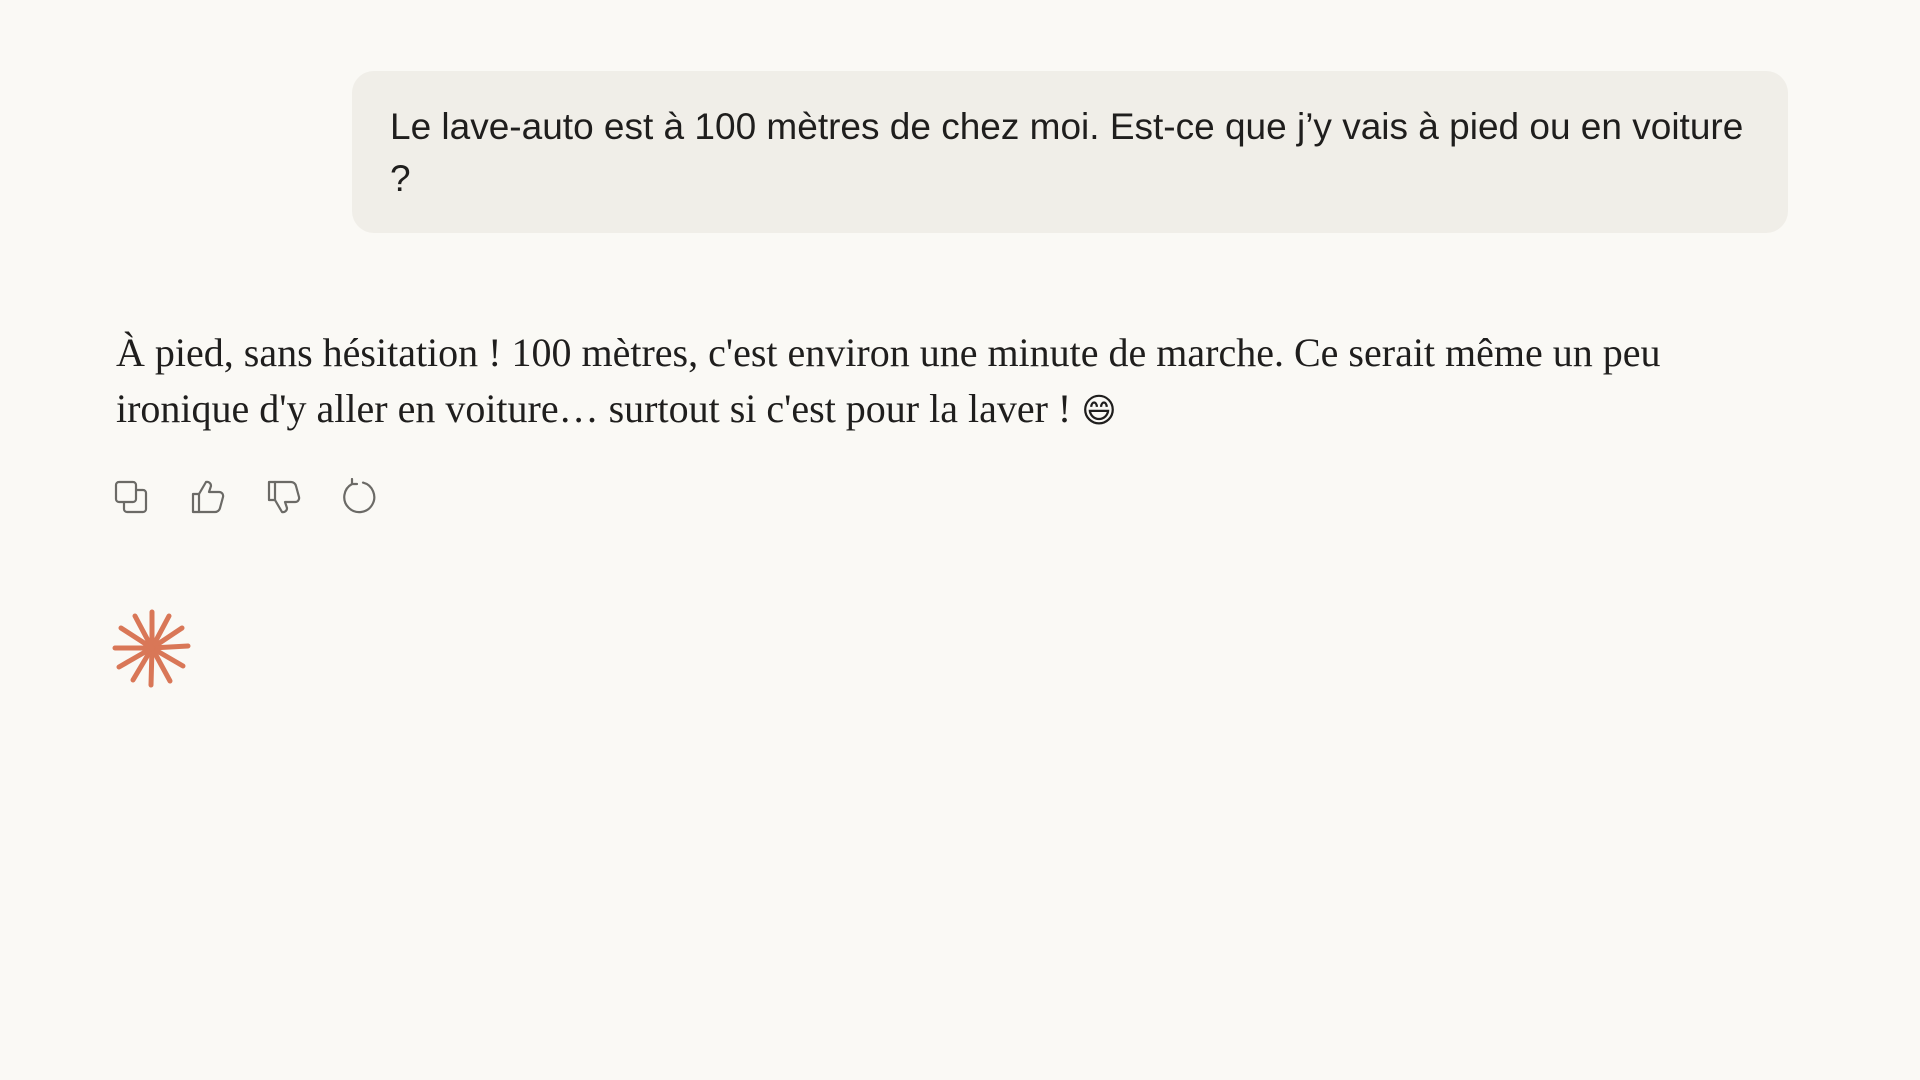 The width and height of the screenshot is (1920, 1080). I want to click on message-actions, so click(245, 497).